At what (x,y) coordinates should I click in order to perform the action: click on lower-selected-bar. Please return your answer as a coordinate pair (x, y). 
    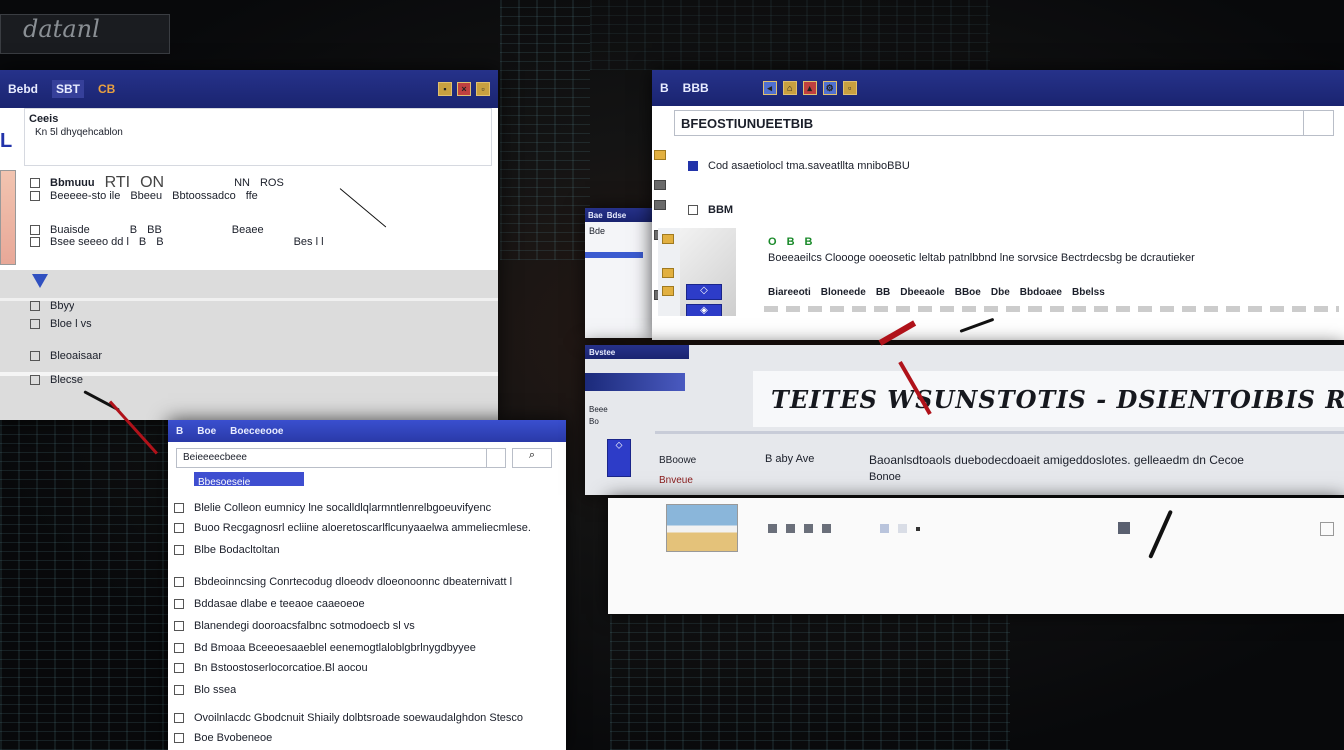
    Looking at the image, I should click on (635, 382).